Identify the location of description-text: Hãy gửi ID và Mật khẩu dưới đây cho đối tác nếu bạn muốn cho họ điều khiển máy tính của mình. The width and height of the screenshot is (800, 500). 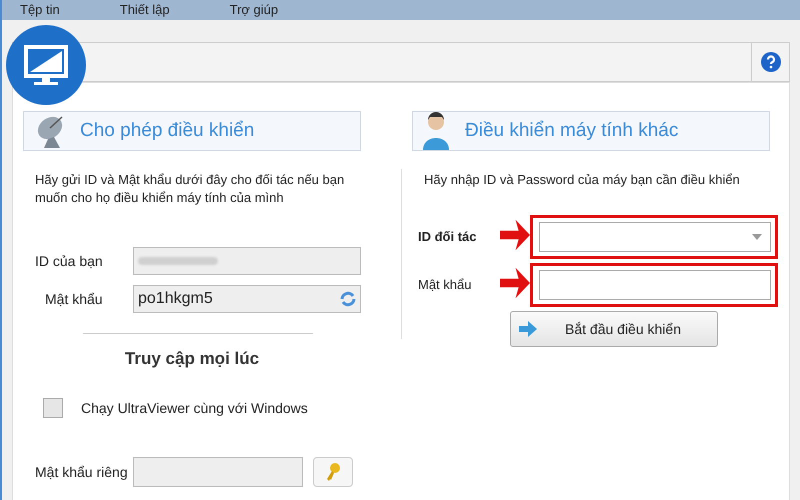
(190, 189).